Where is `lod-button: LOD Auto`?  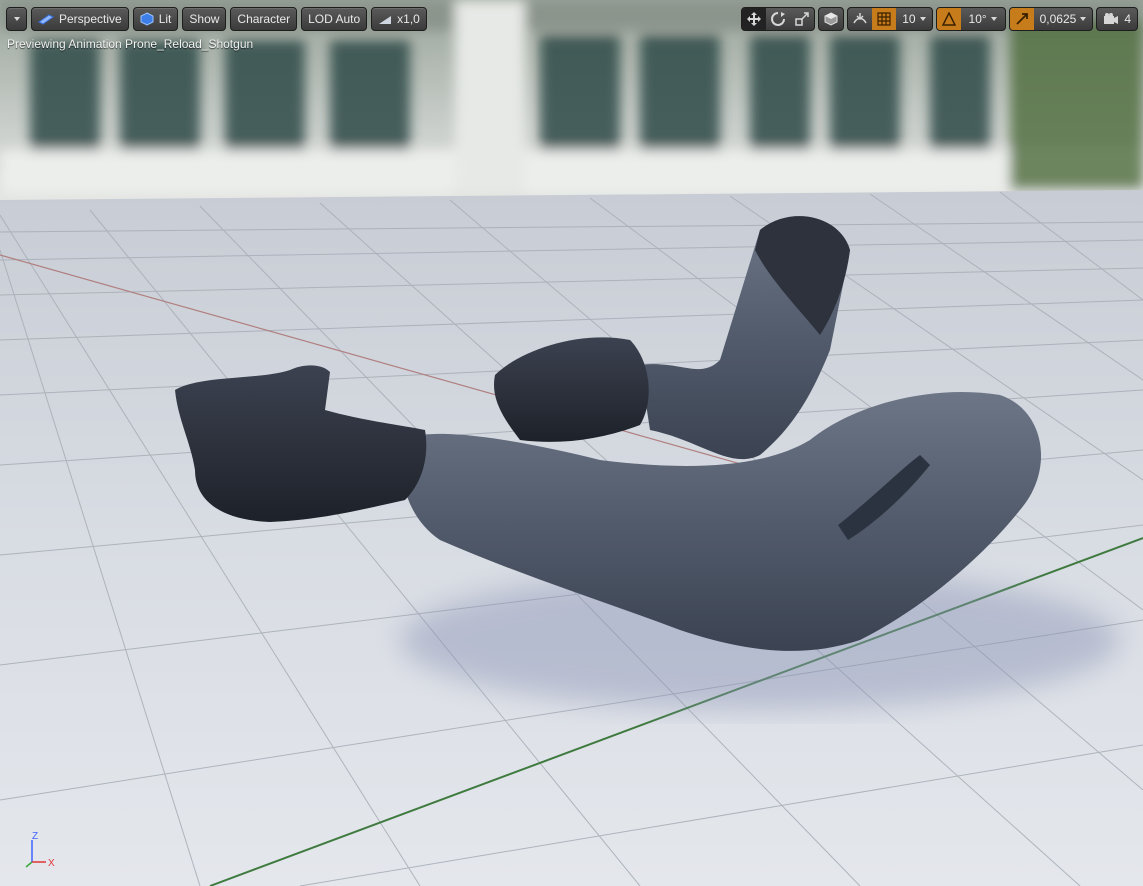
lod-button: LOD Auto is located at coordinates (334, 19).